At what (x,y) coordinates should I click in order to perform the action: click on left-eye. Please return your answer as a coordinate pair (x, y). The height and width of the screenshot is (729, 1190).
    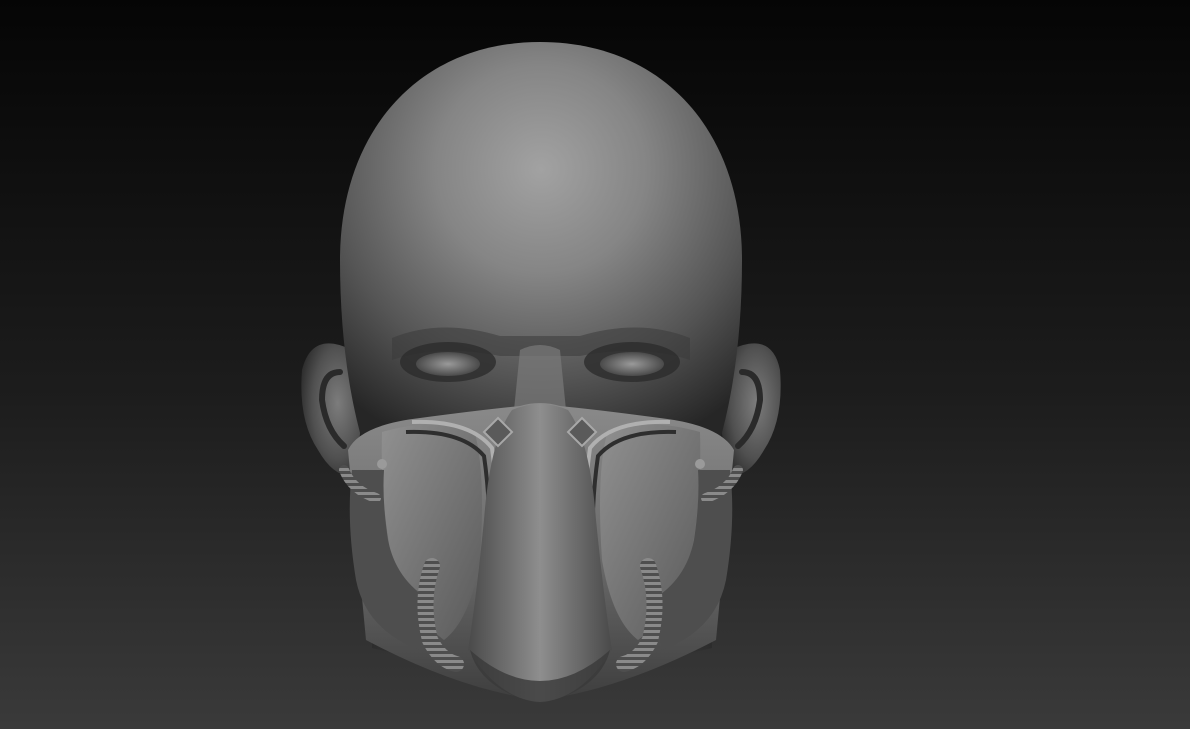
    Looking at the image, I should click on (448, 364).